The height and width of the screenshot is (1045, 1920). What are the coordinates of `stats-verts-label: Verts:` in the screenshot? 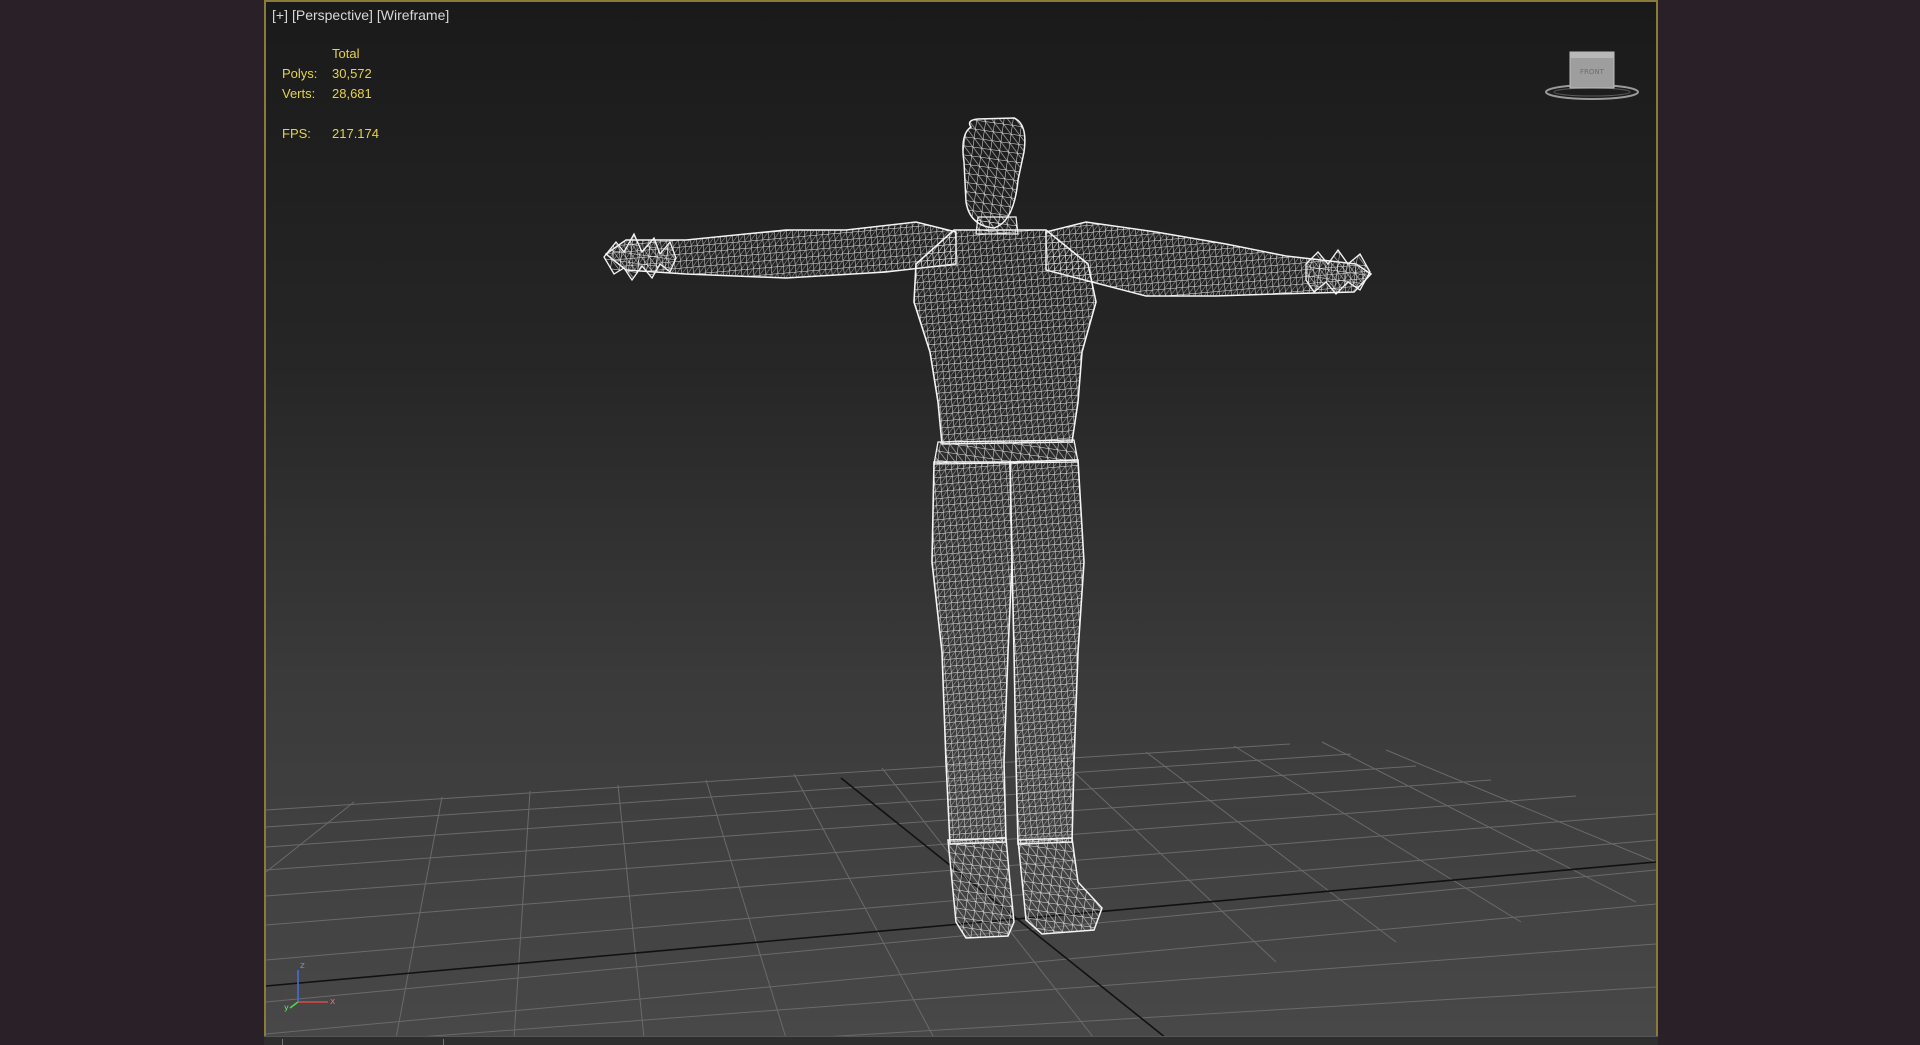 It's located at (299, 93).